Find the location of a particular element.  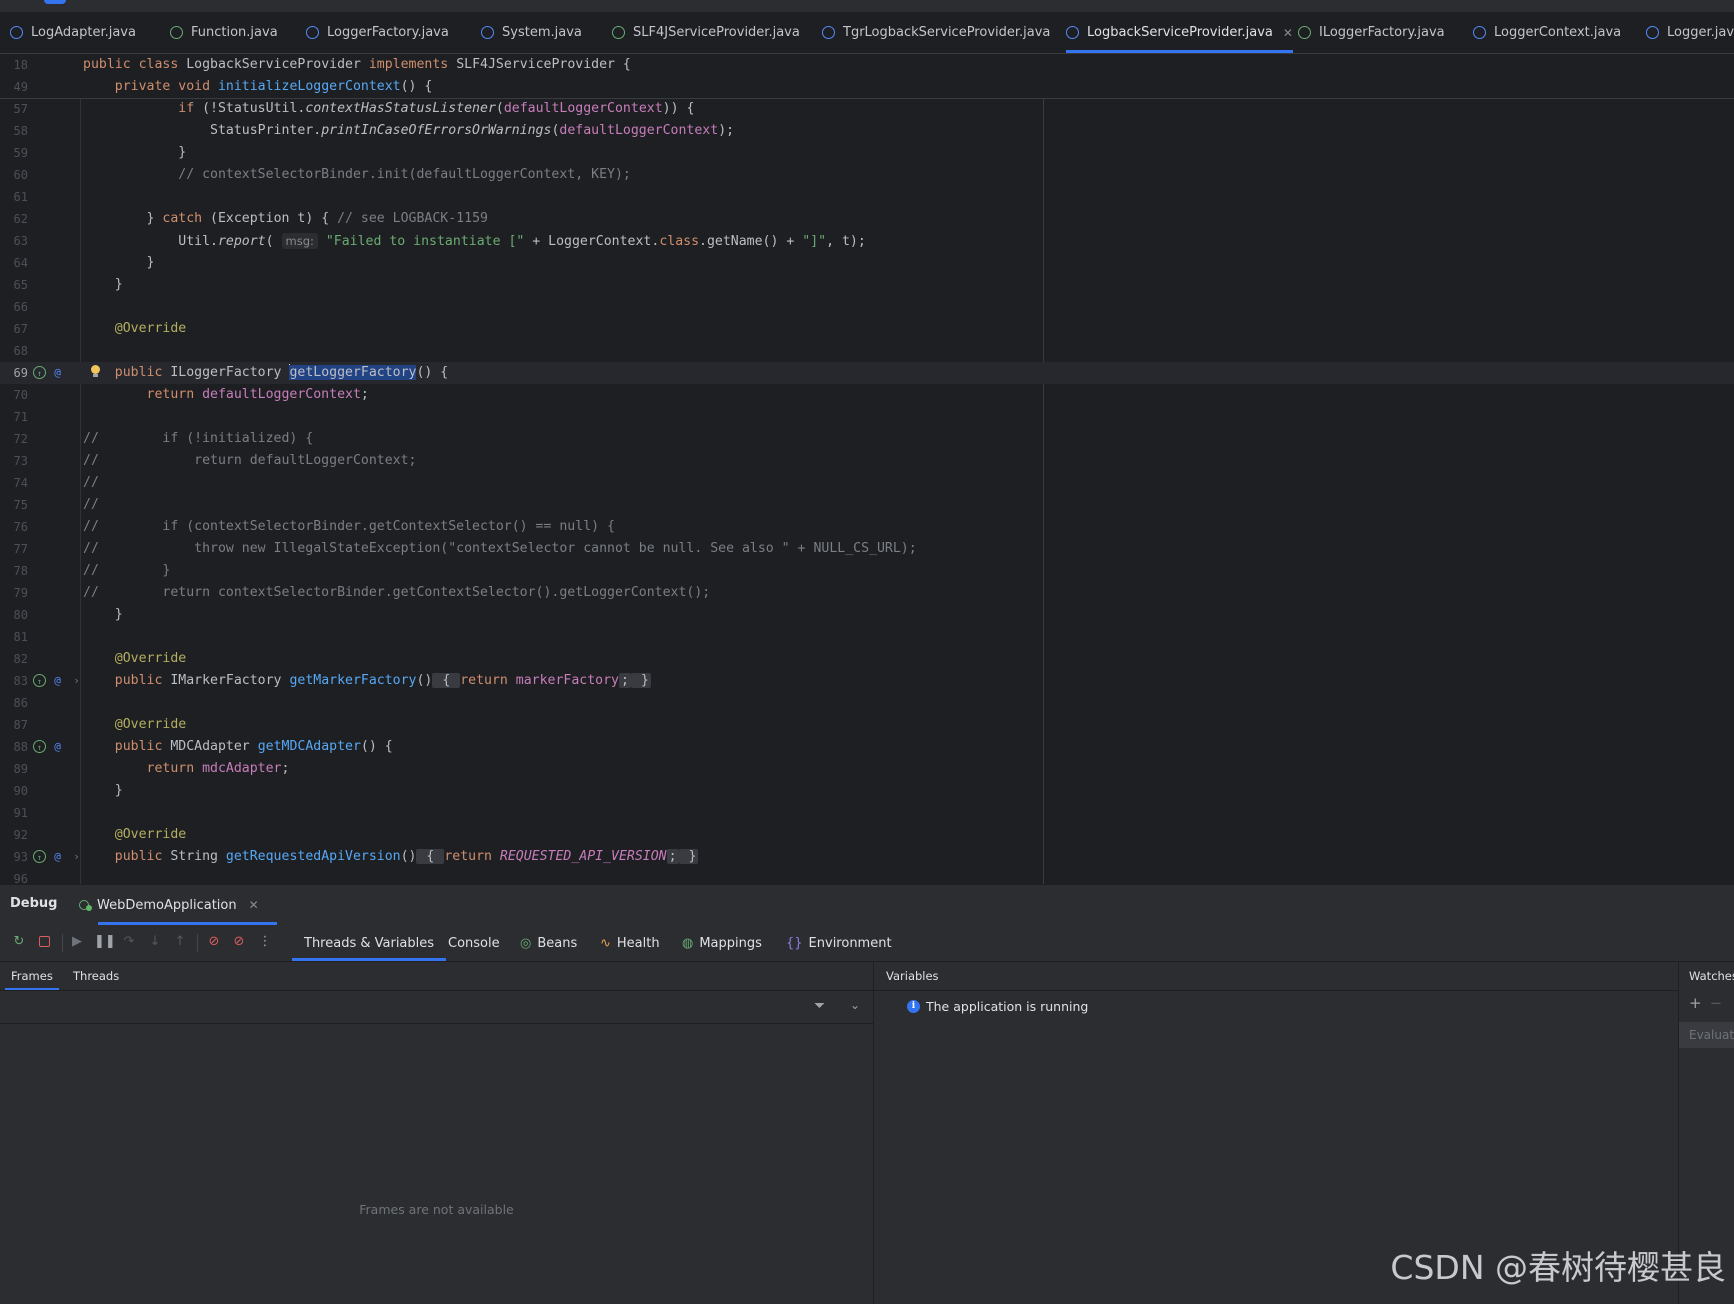

editor-tab: System.java is located at coordinates (531, 32).